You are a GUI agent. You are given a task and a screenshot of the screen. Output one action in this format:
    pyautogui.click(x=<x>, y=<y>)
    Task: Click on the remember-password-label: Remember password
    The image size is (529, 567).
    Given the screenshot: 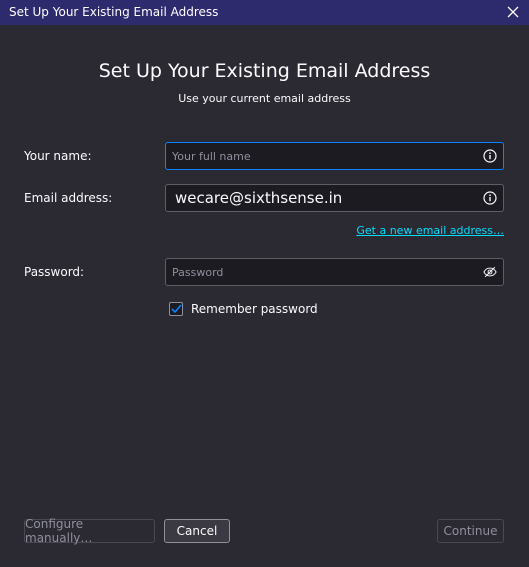 What is the action you would take?
    pyautogui.click(x=254, y=309)
    